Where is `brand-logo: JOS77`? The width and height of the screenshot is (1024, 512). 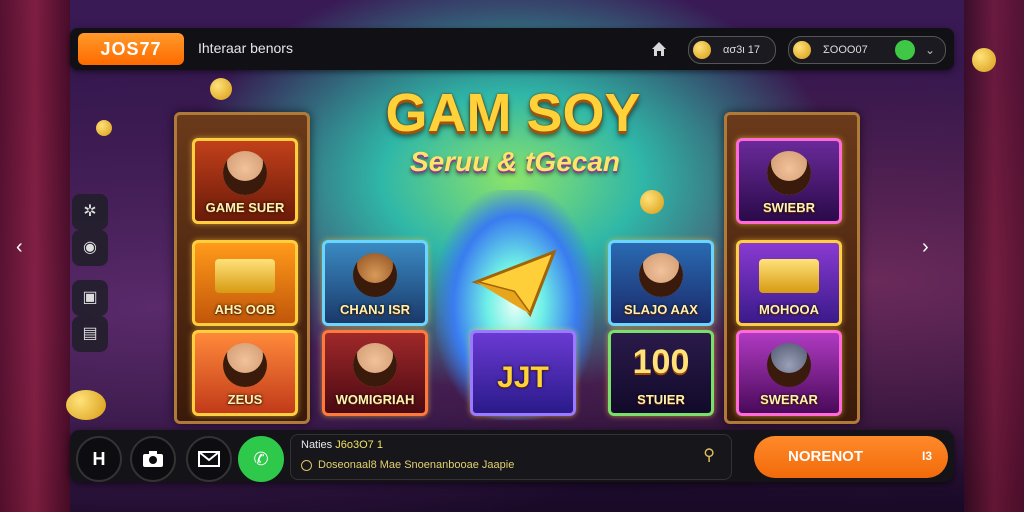
brand-logo: JOS77 is located at coordinates (131, 49).